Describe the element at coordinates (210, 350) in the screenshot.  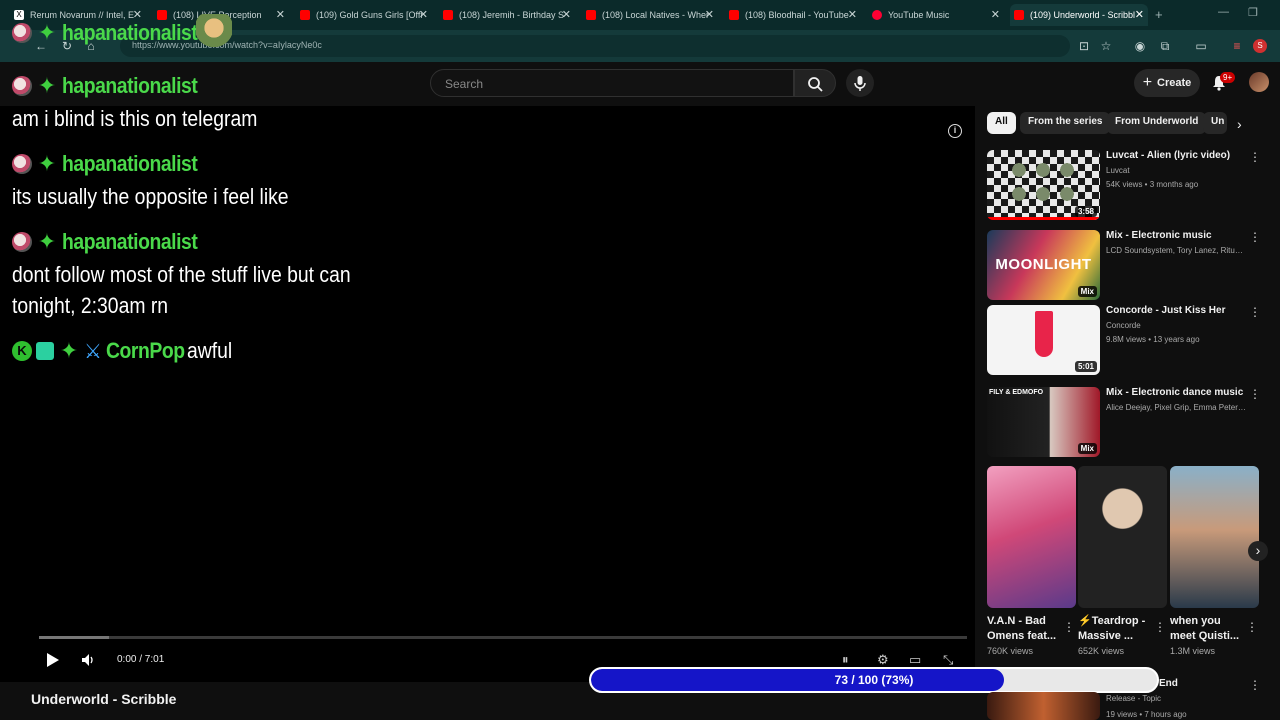
I see `chat-message: awful` at that location.